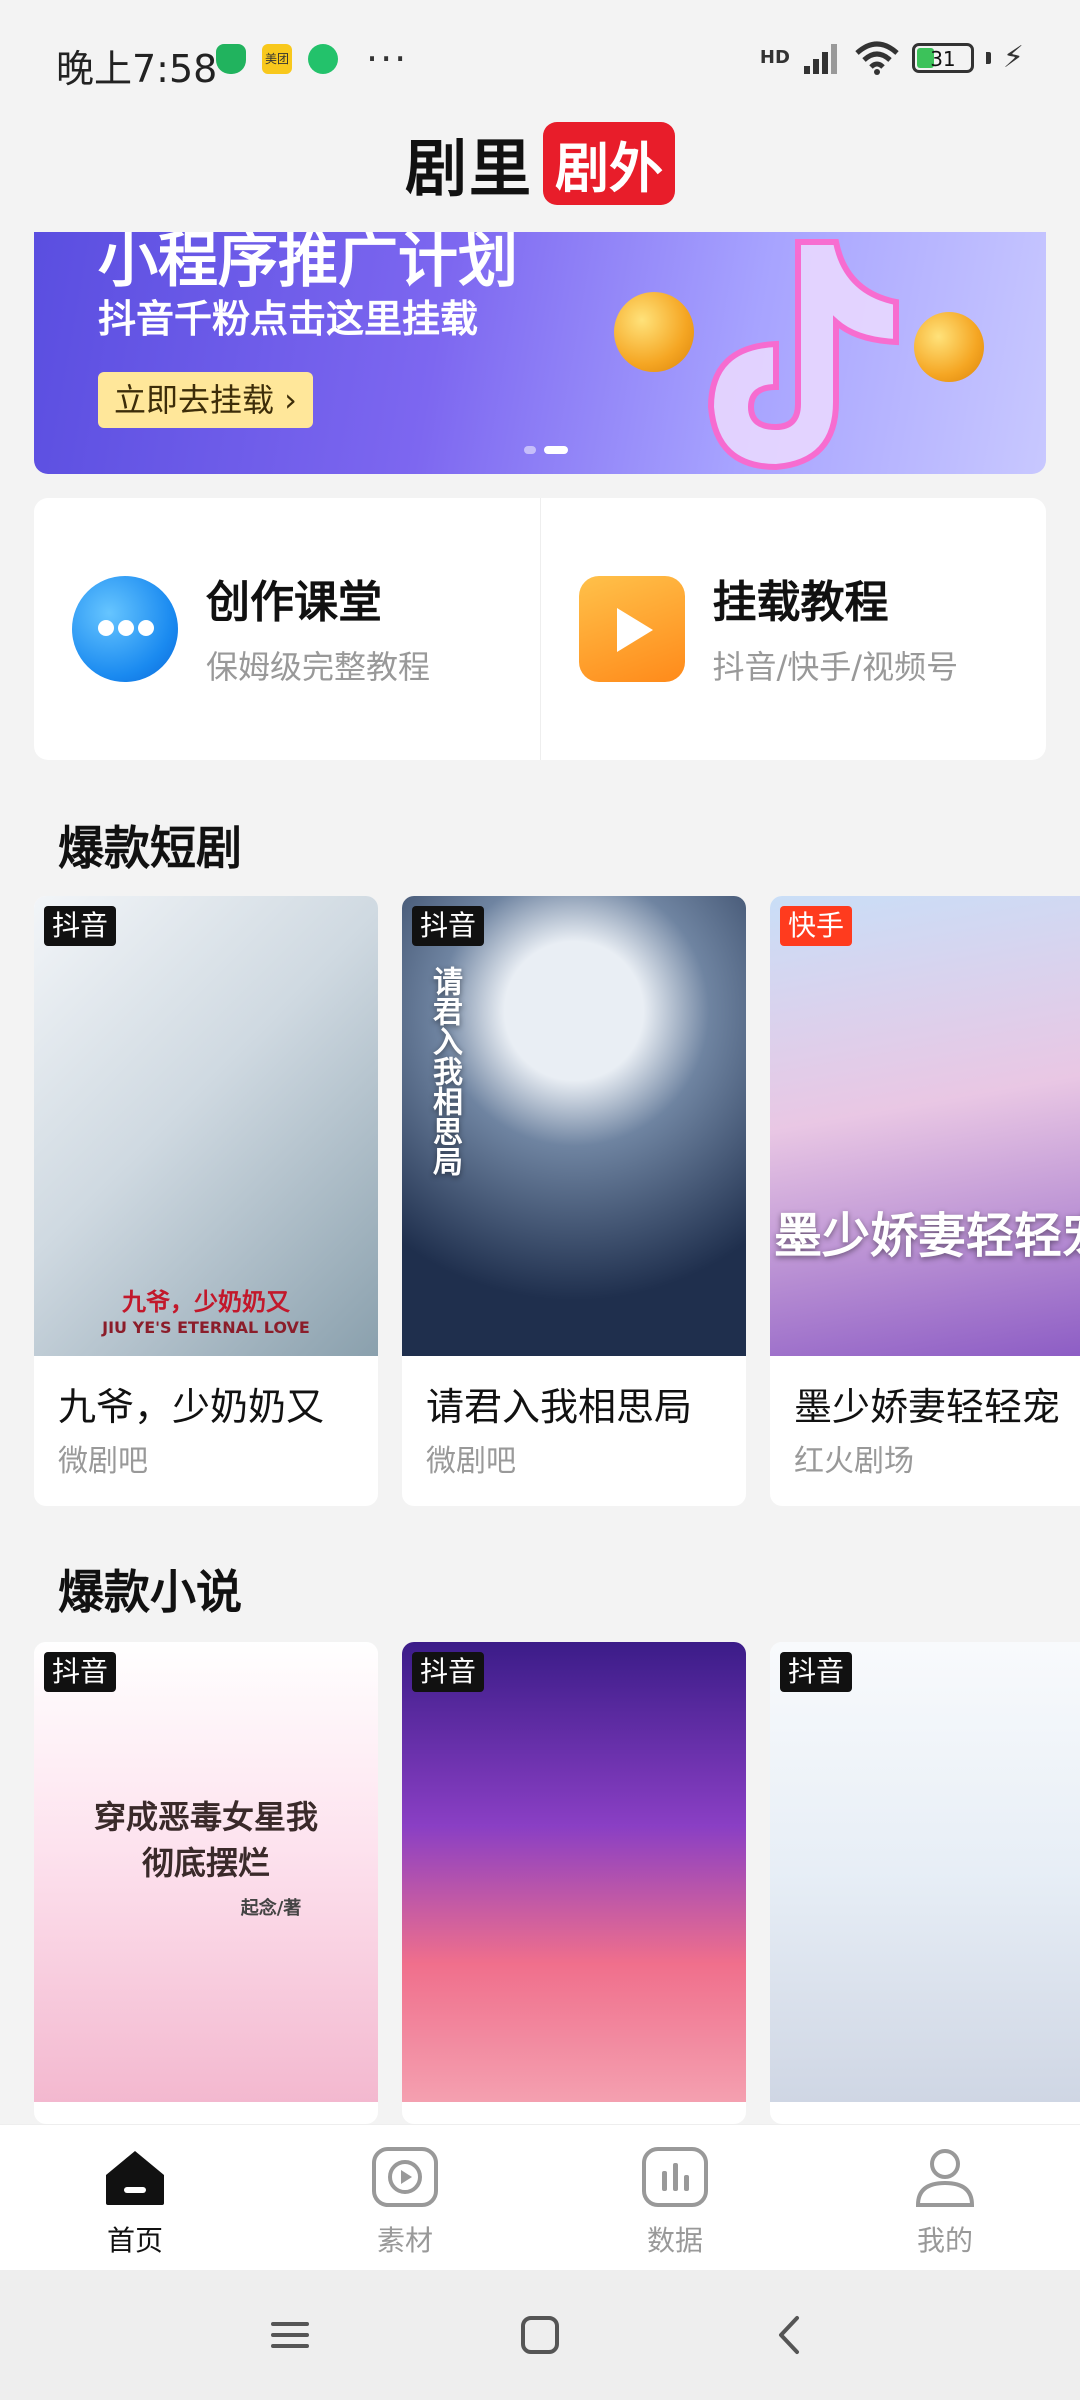 This screenshot has width=1080, height=2400. Describe the element at coordinates (206, 1302) in the screenshot. I see `cover-title: 九爷，少奶奶又` at that location.